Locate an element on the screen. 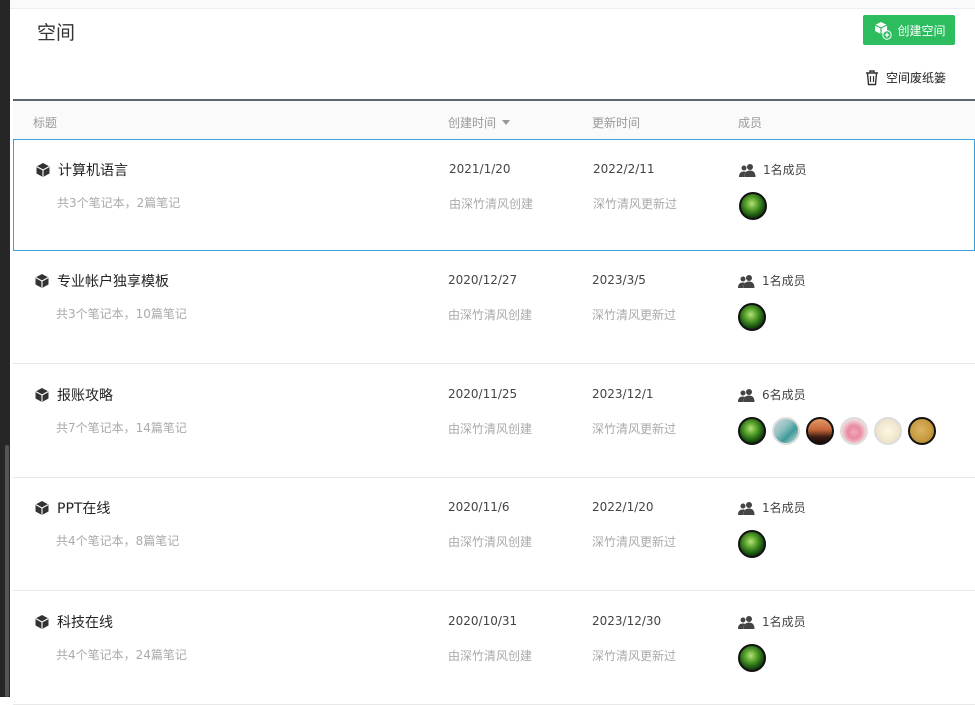 The image size is (975, 705). space-name: 计算机语言 is located at coordinates (93, 170).